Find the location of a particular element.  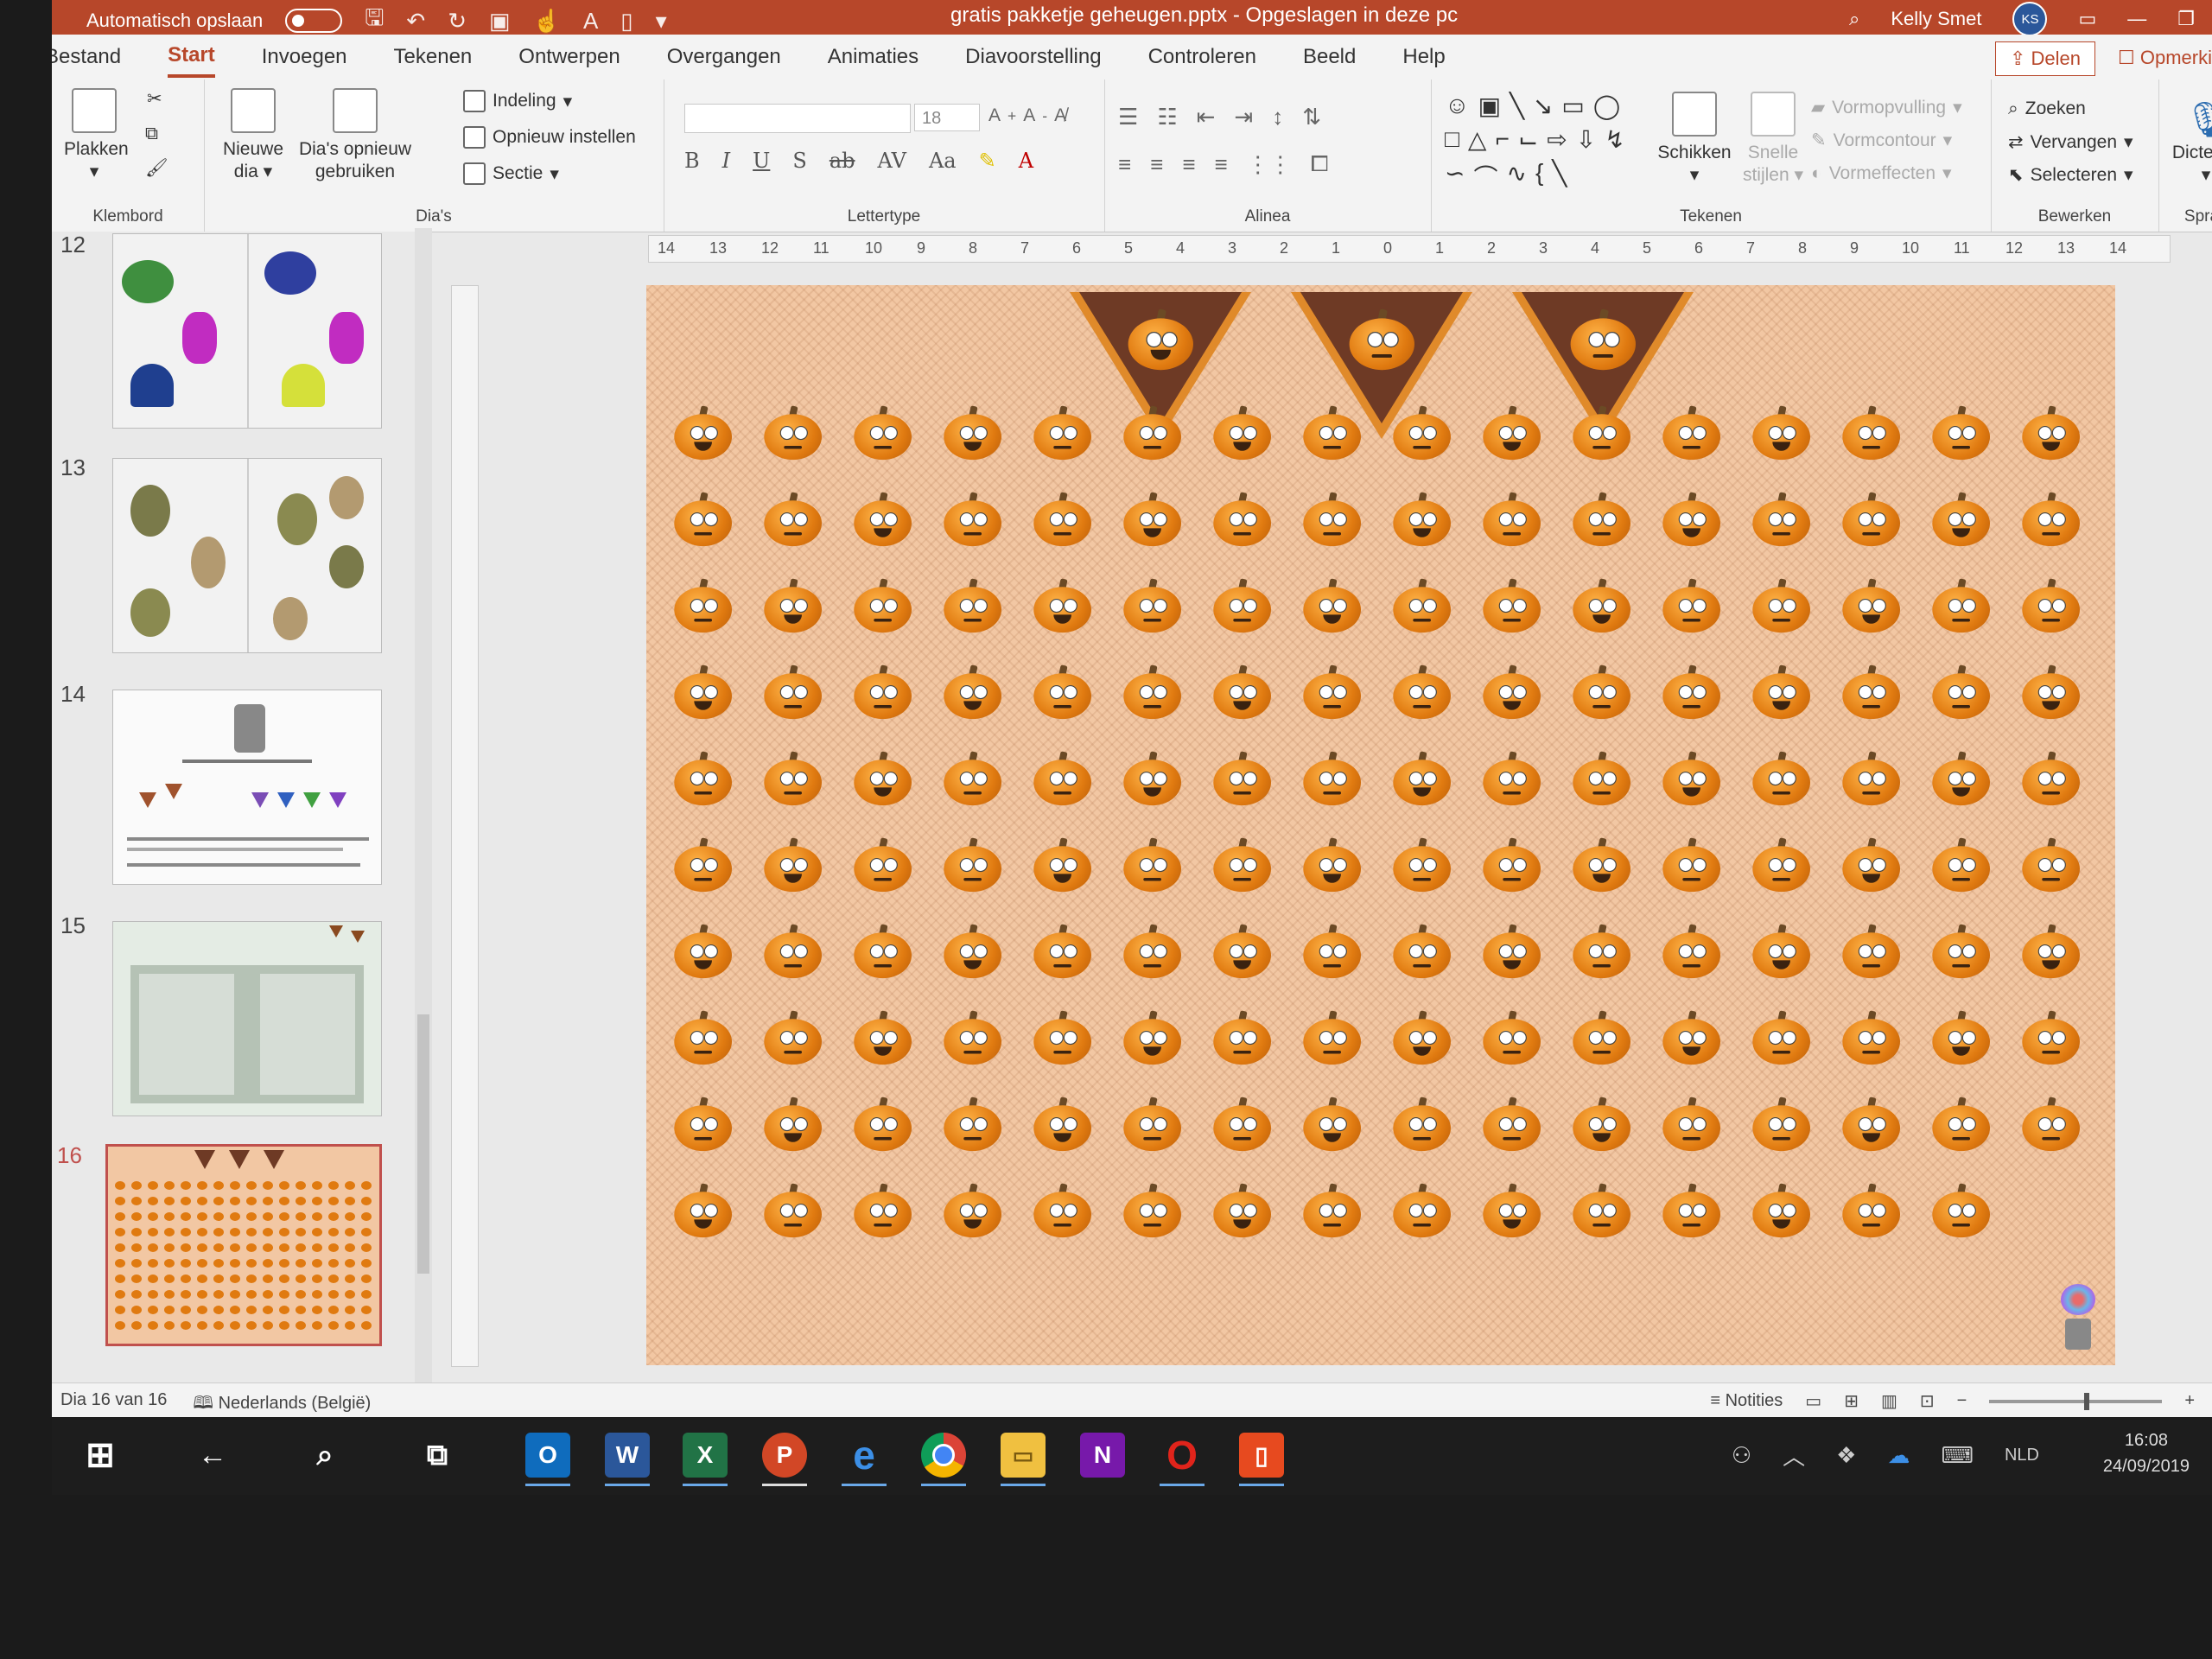

underline-icon: U is located at coordinates (761, 161).